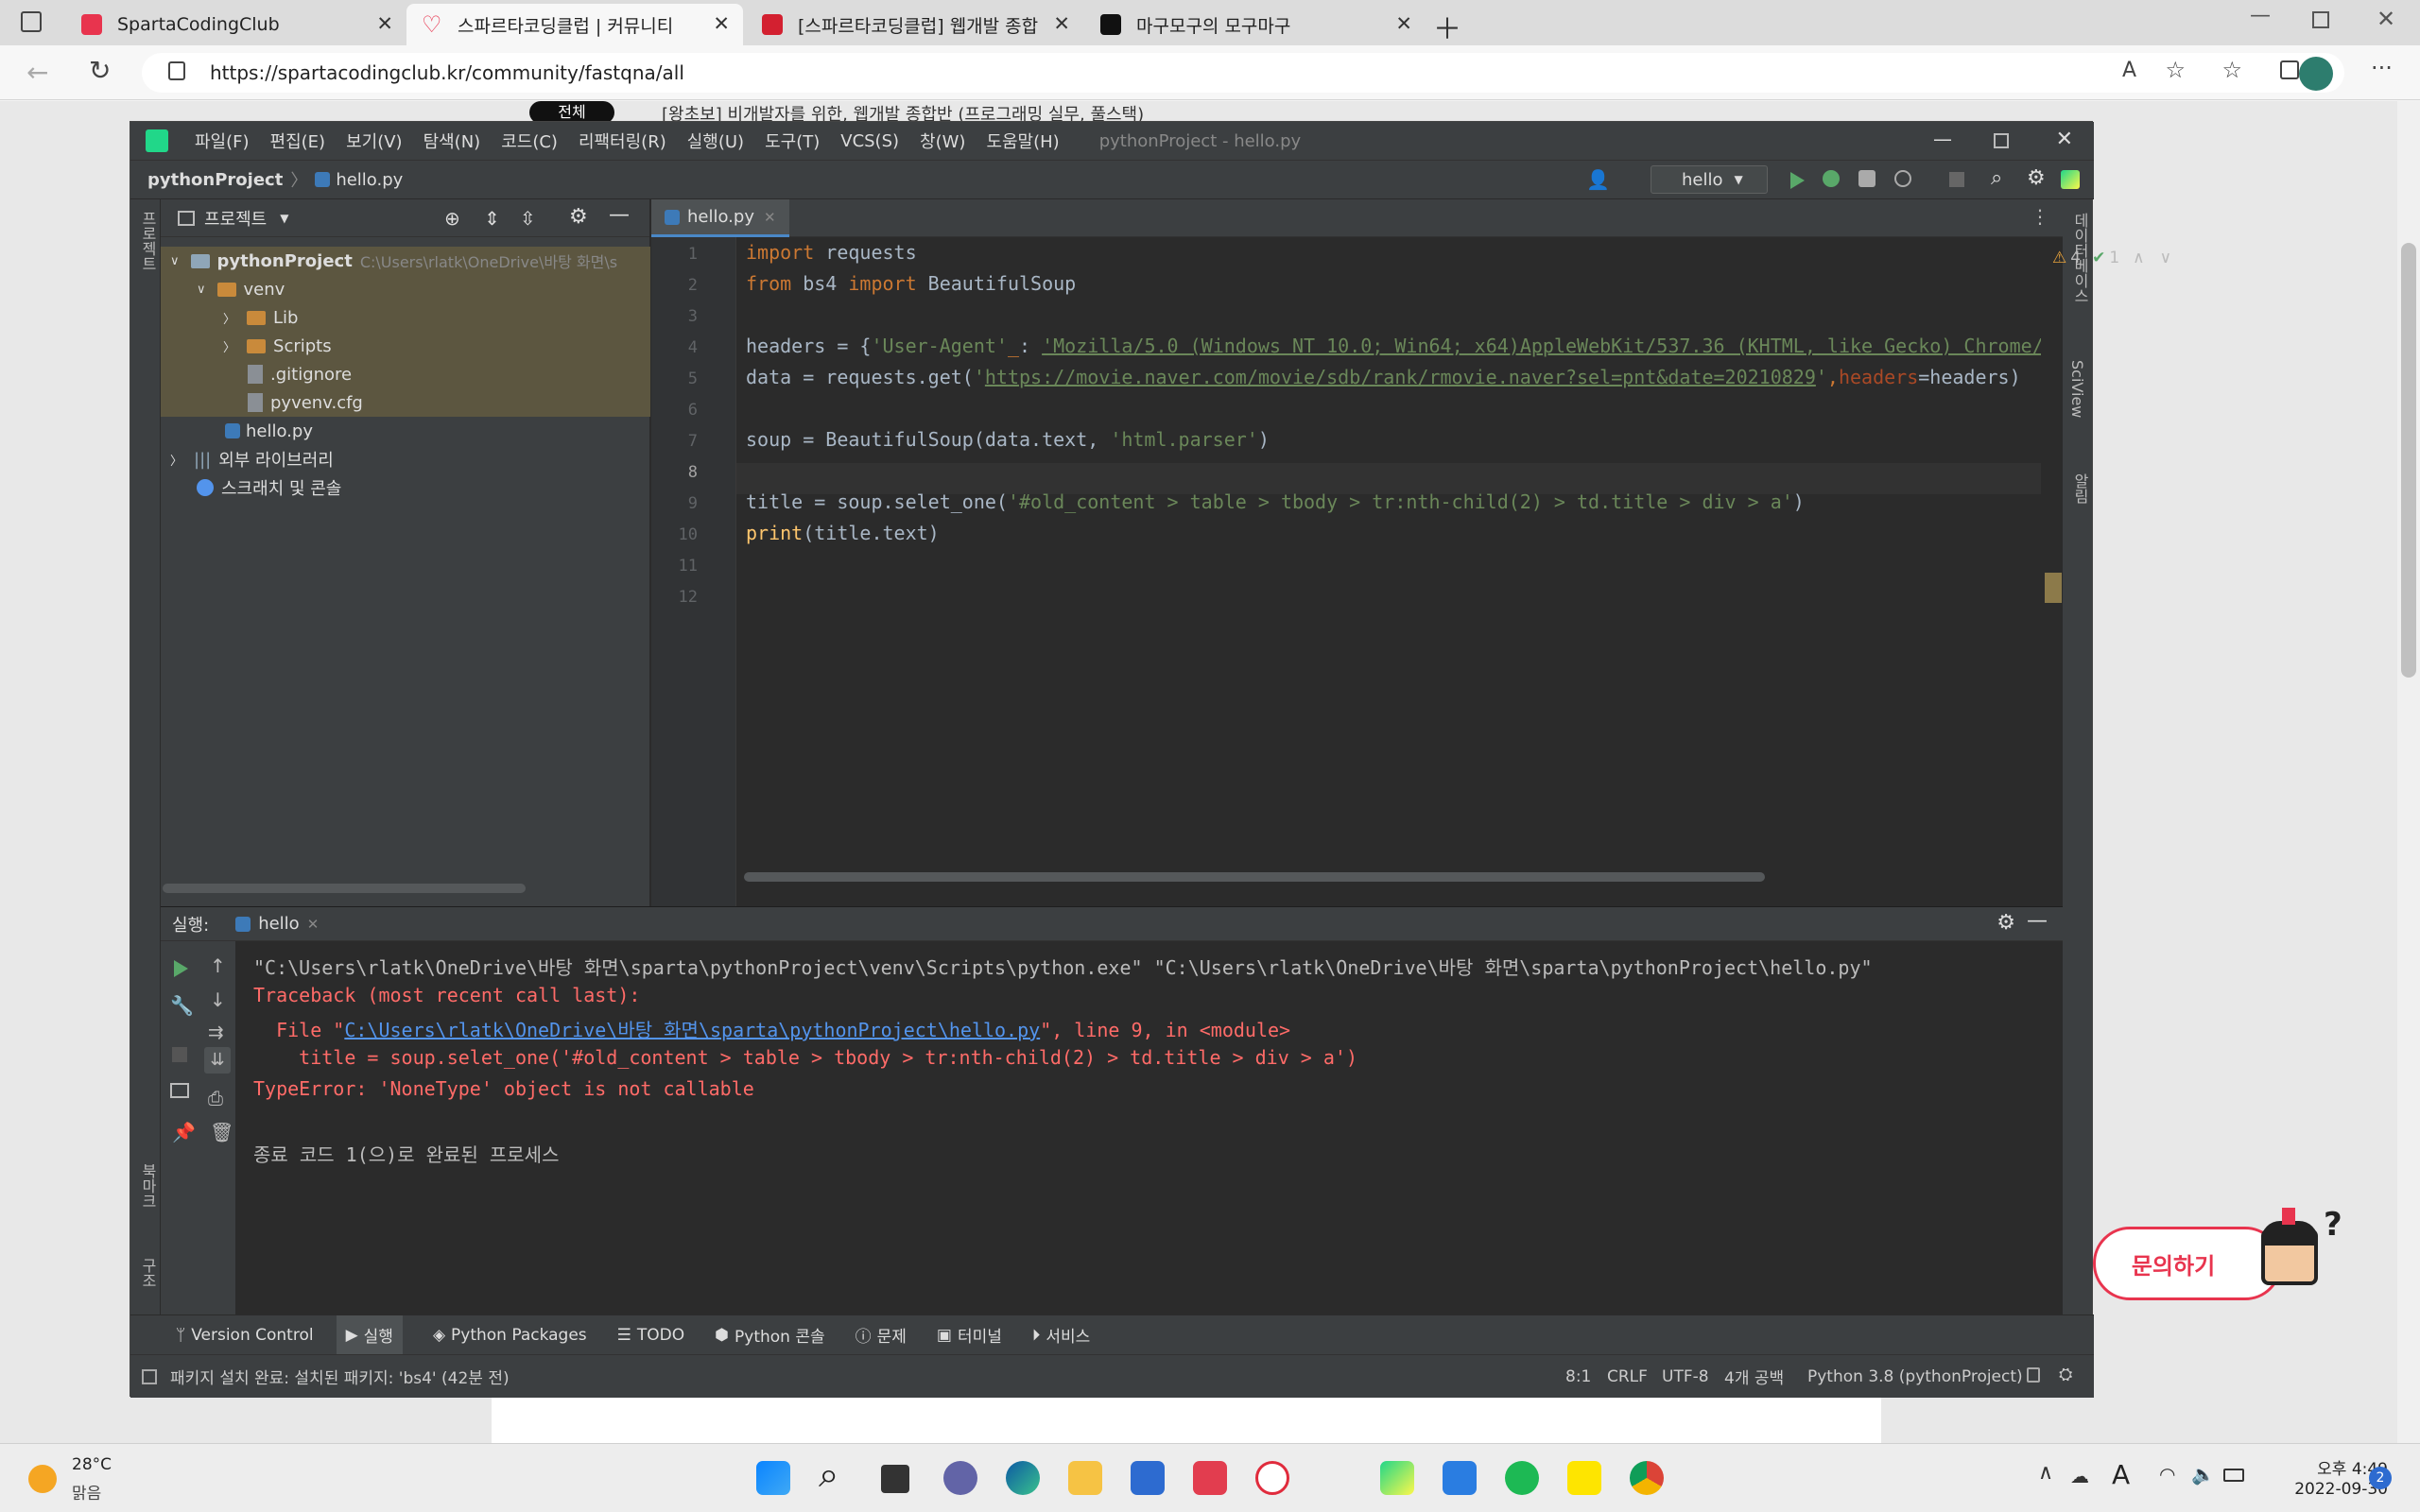 The width and height of the screenshot is (2420, 1512). Describe the element at coordinates (1397, 1478) in the screenshot. I see `pycharm-taskbar-icon` at that location.